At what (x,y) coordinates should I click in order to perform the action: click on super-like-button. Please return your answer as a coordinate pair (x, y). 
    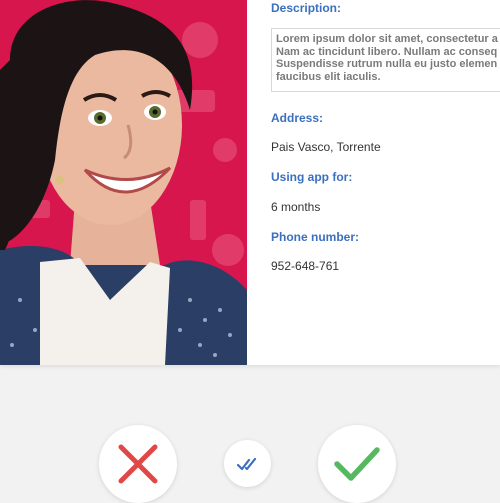
    Looking at the image, I should click on (247, 463).